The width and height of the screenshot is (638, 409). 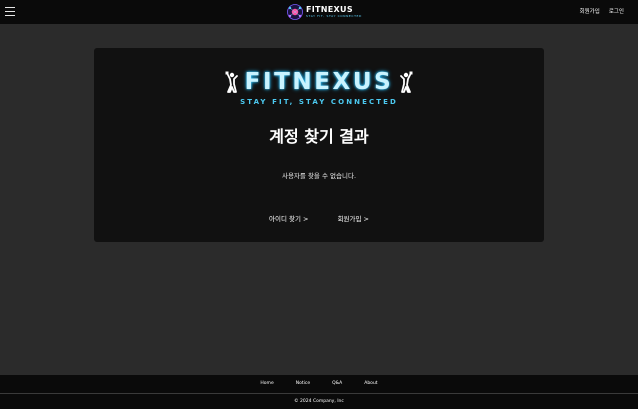 What do you see at coordinates (319, 136) in the screenshot?
I see `page-title: 계정 찾기 결과` at bounding box center [319, 136].